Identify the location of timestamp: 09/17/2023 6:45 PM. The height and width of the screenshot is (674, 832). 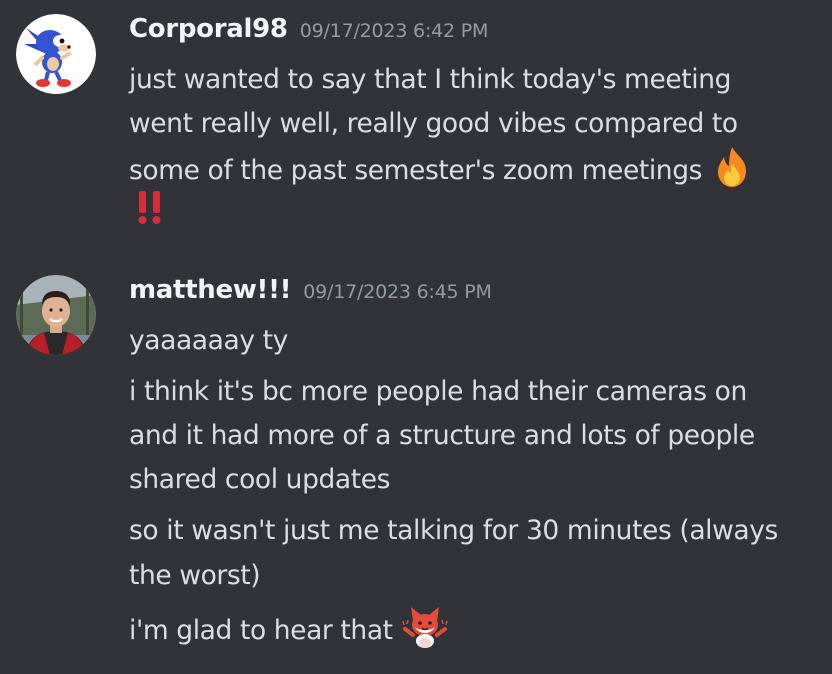
(397, 292).